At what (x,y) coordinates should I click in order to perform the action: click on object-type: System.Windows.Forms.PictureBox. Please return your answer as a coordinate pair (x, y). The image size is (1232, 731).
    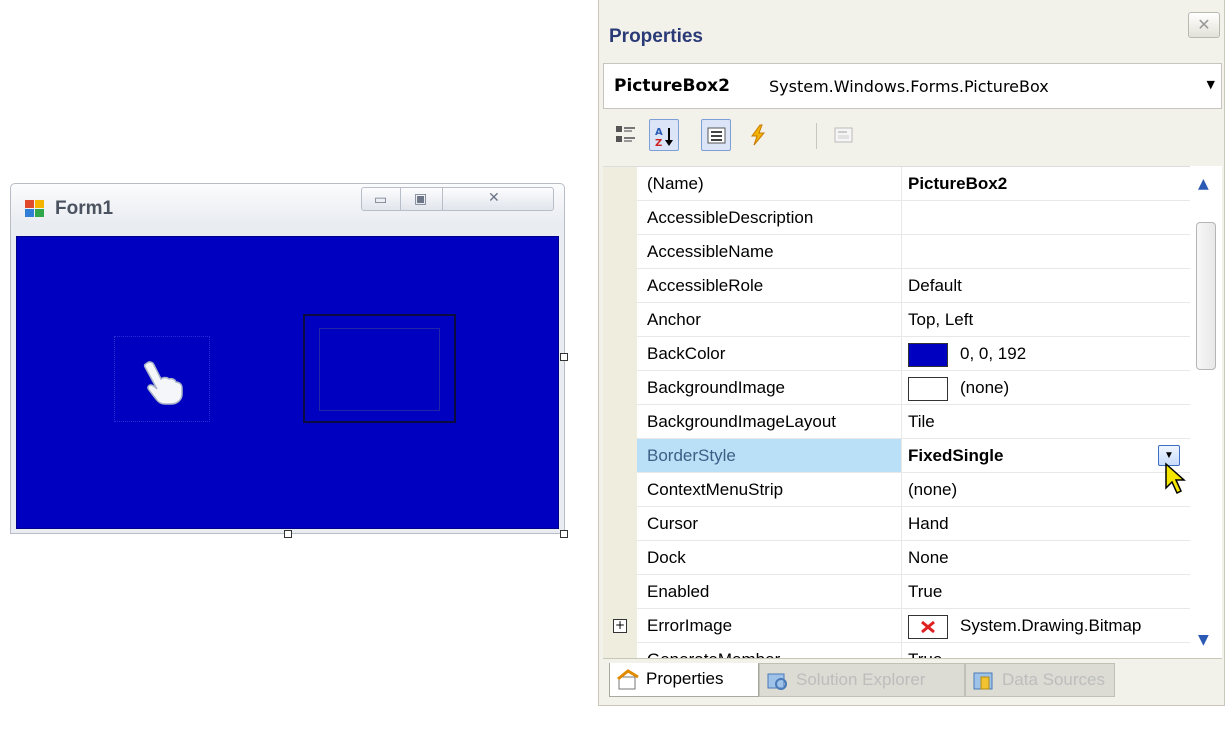
    Looking at the image, I should click on (909, 86).